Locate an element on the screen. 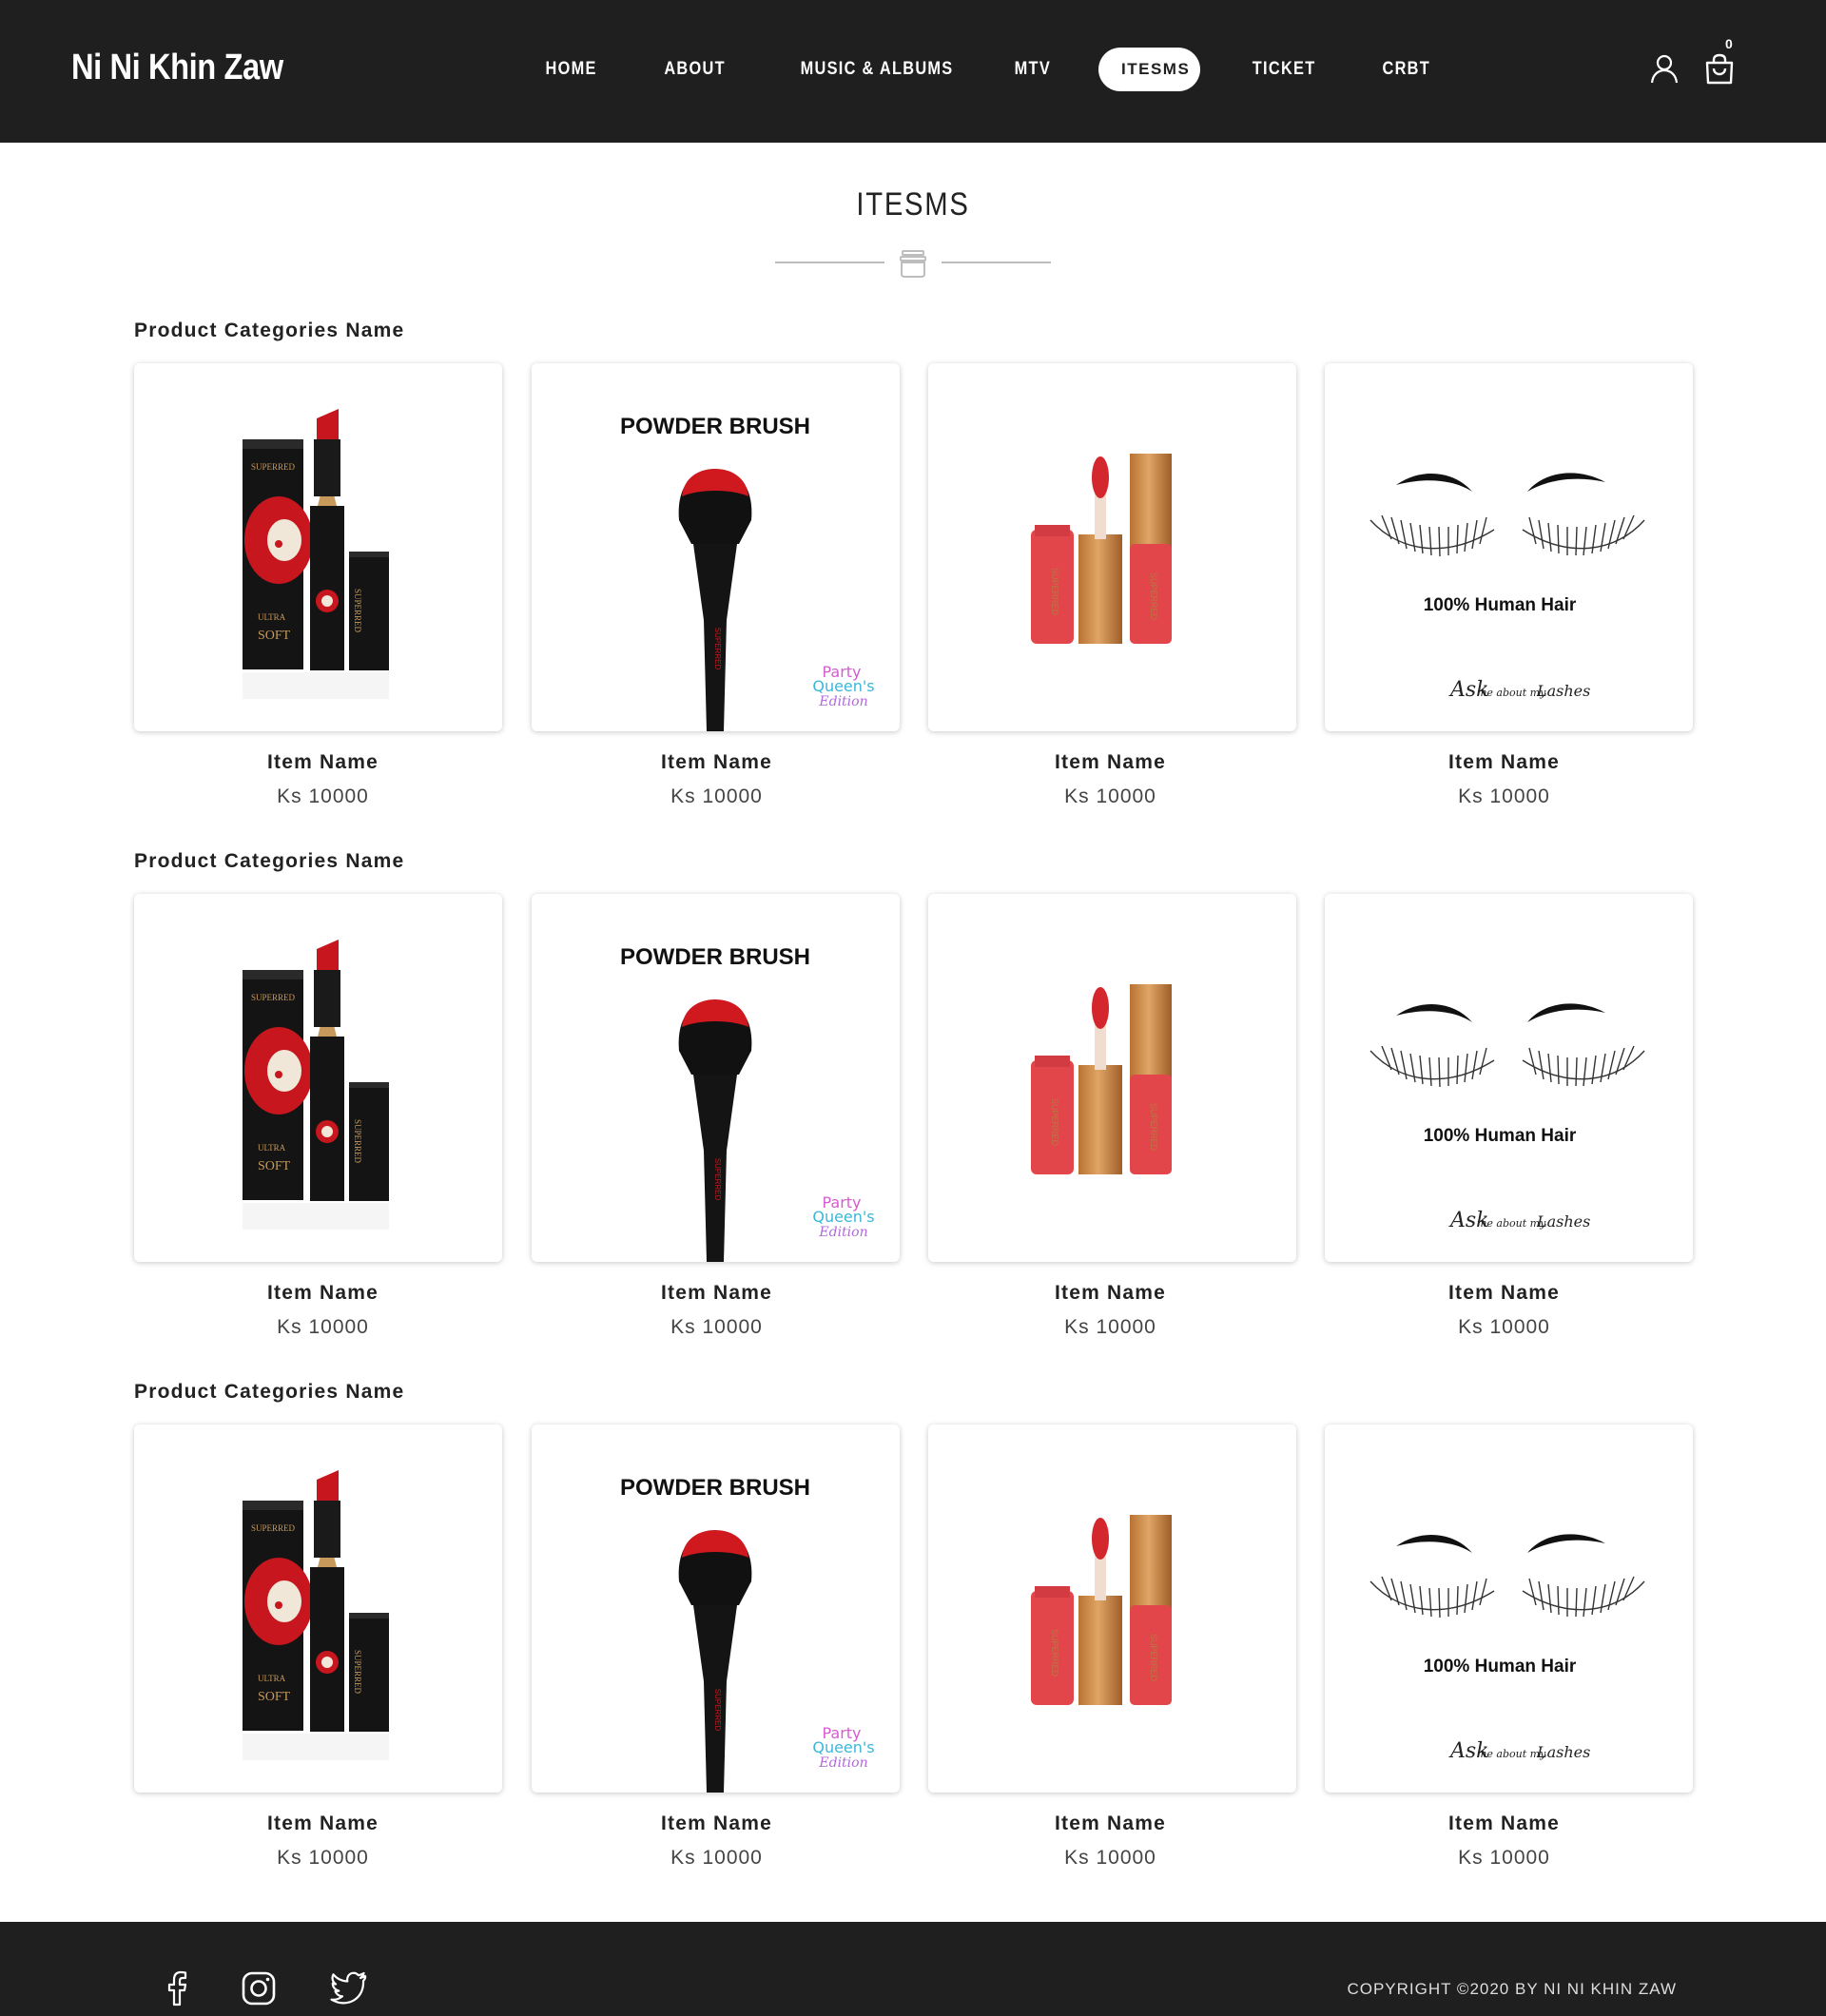  nav-item-crbt: CRBT is located at coordinates (1406, 70).